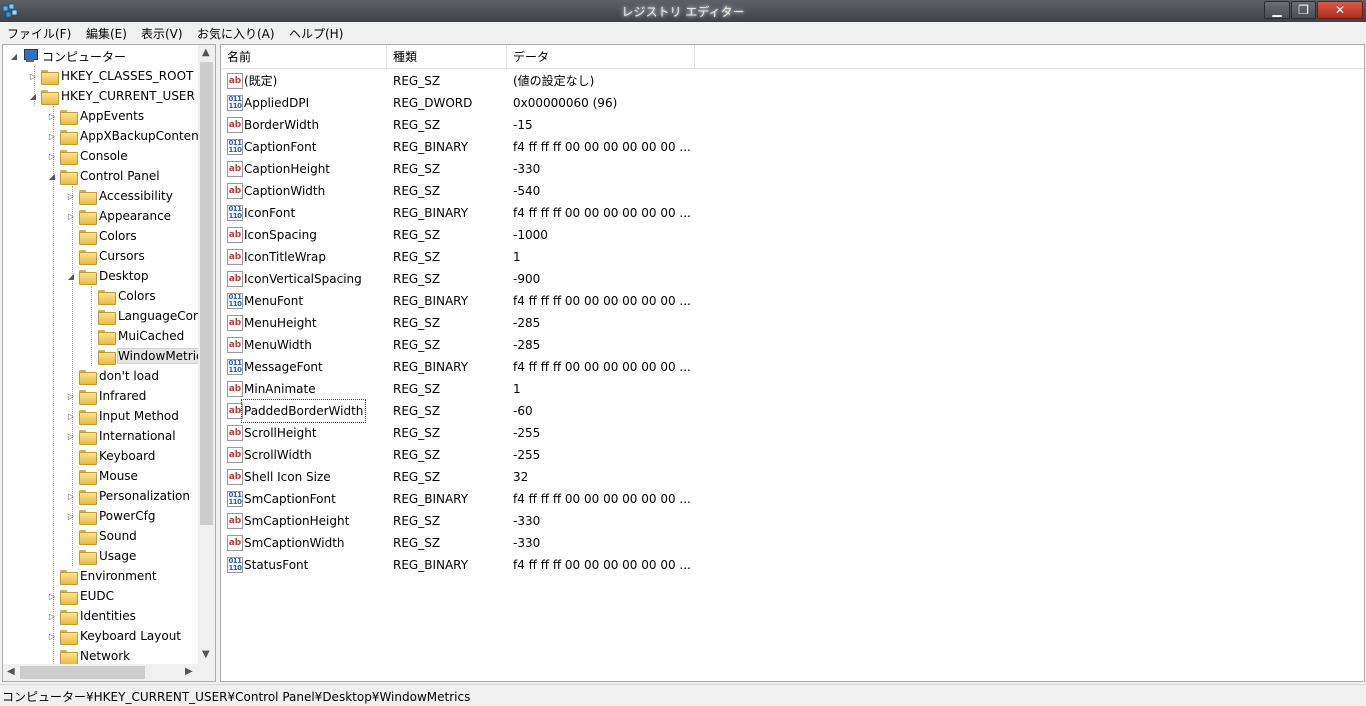 This screenshot has height=706, width=1366. Describe the element at coordinates (458, 103) in the screenshot. I see `list-row: 011 110 AppliedDPI REG_DWORD 0x00000060 (96)` at that location.